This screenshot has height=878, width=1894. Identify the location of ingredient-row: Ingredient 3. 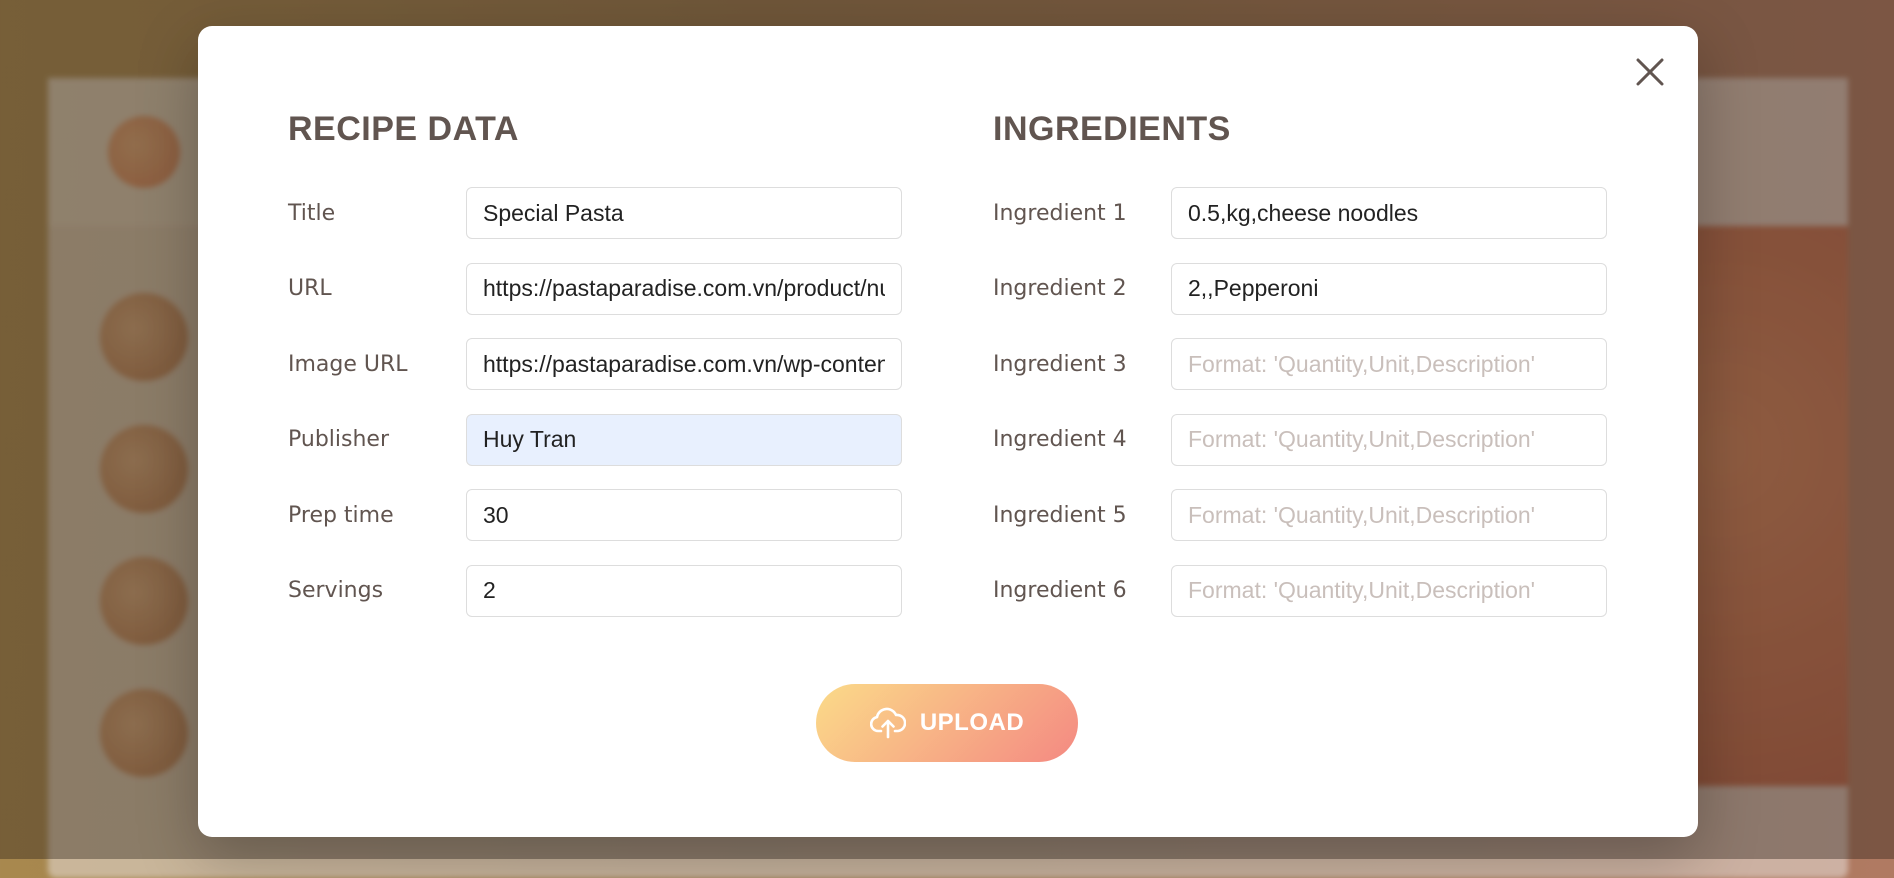
(1303, 364).